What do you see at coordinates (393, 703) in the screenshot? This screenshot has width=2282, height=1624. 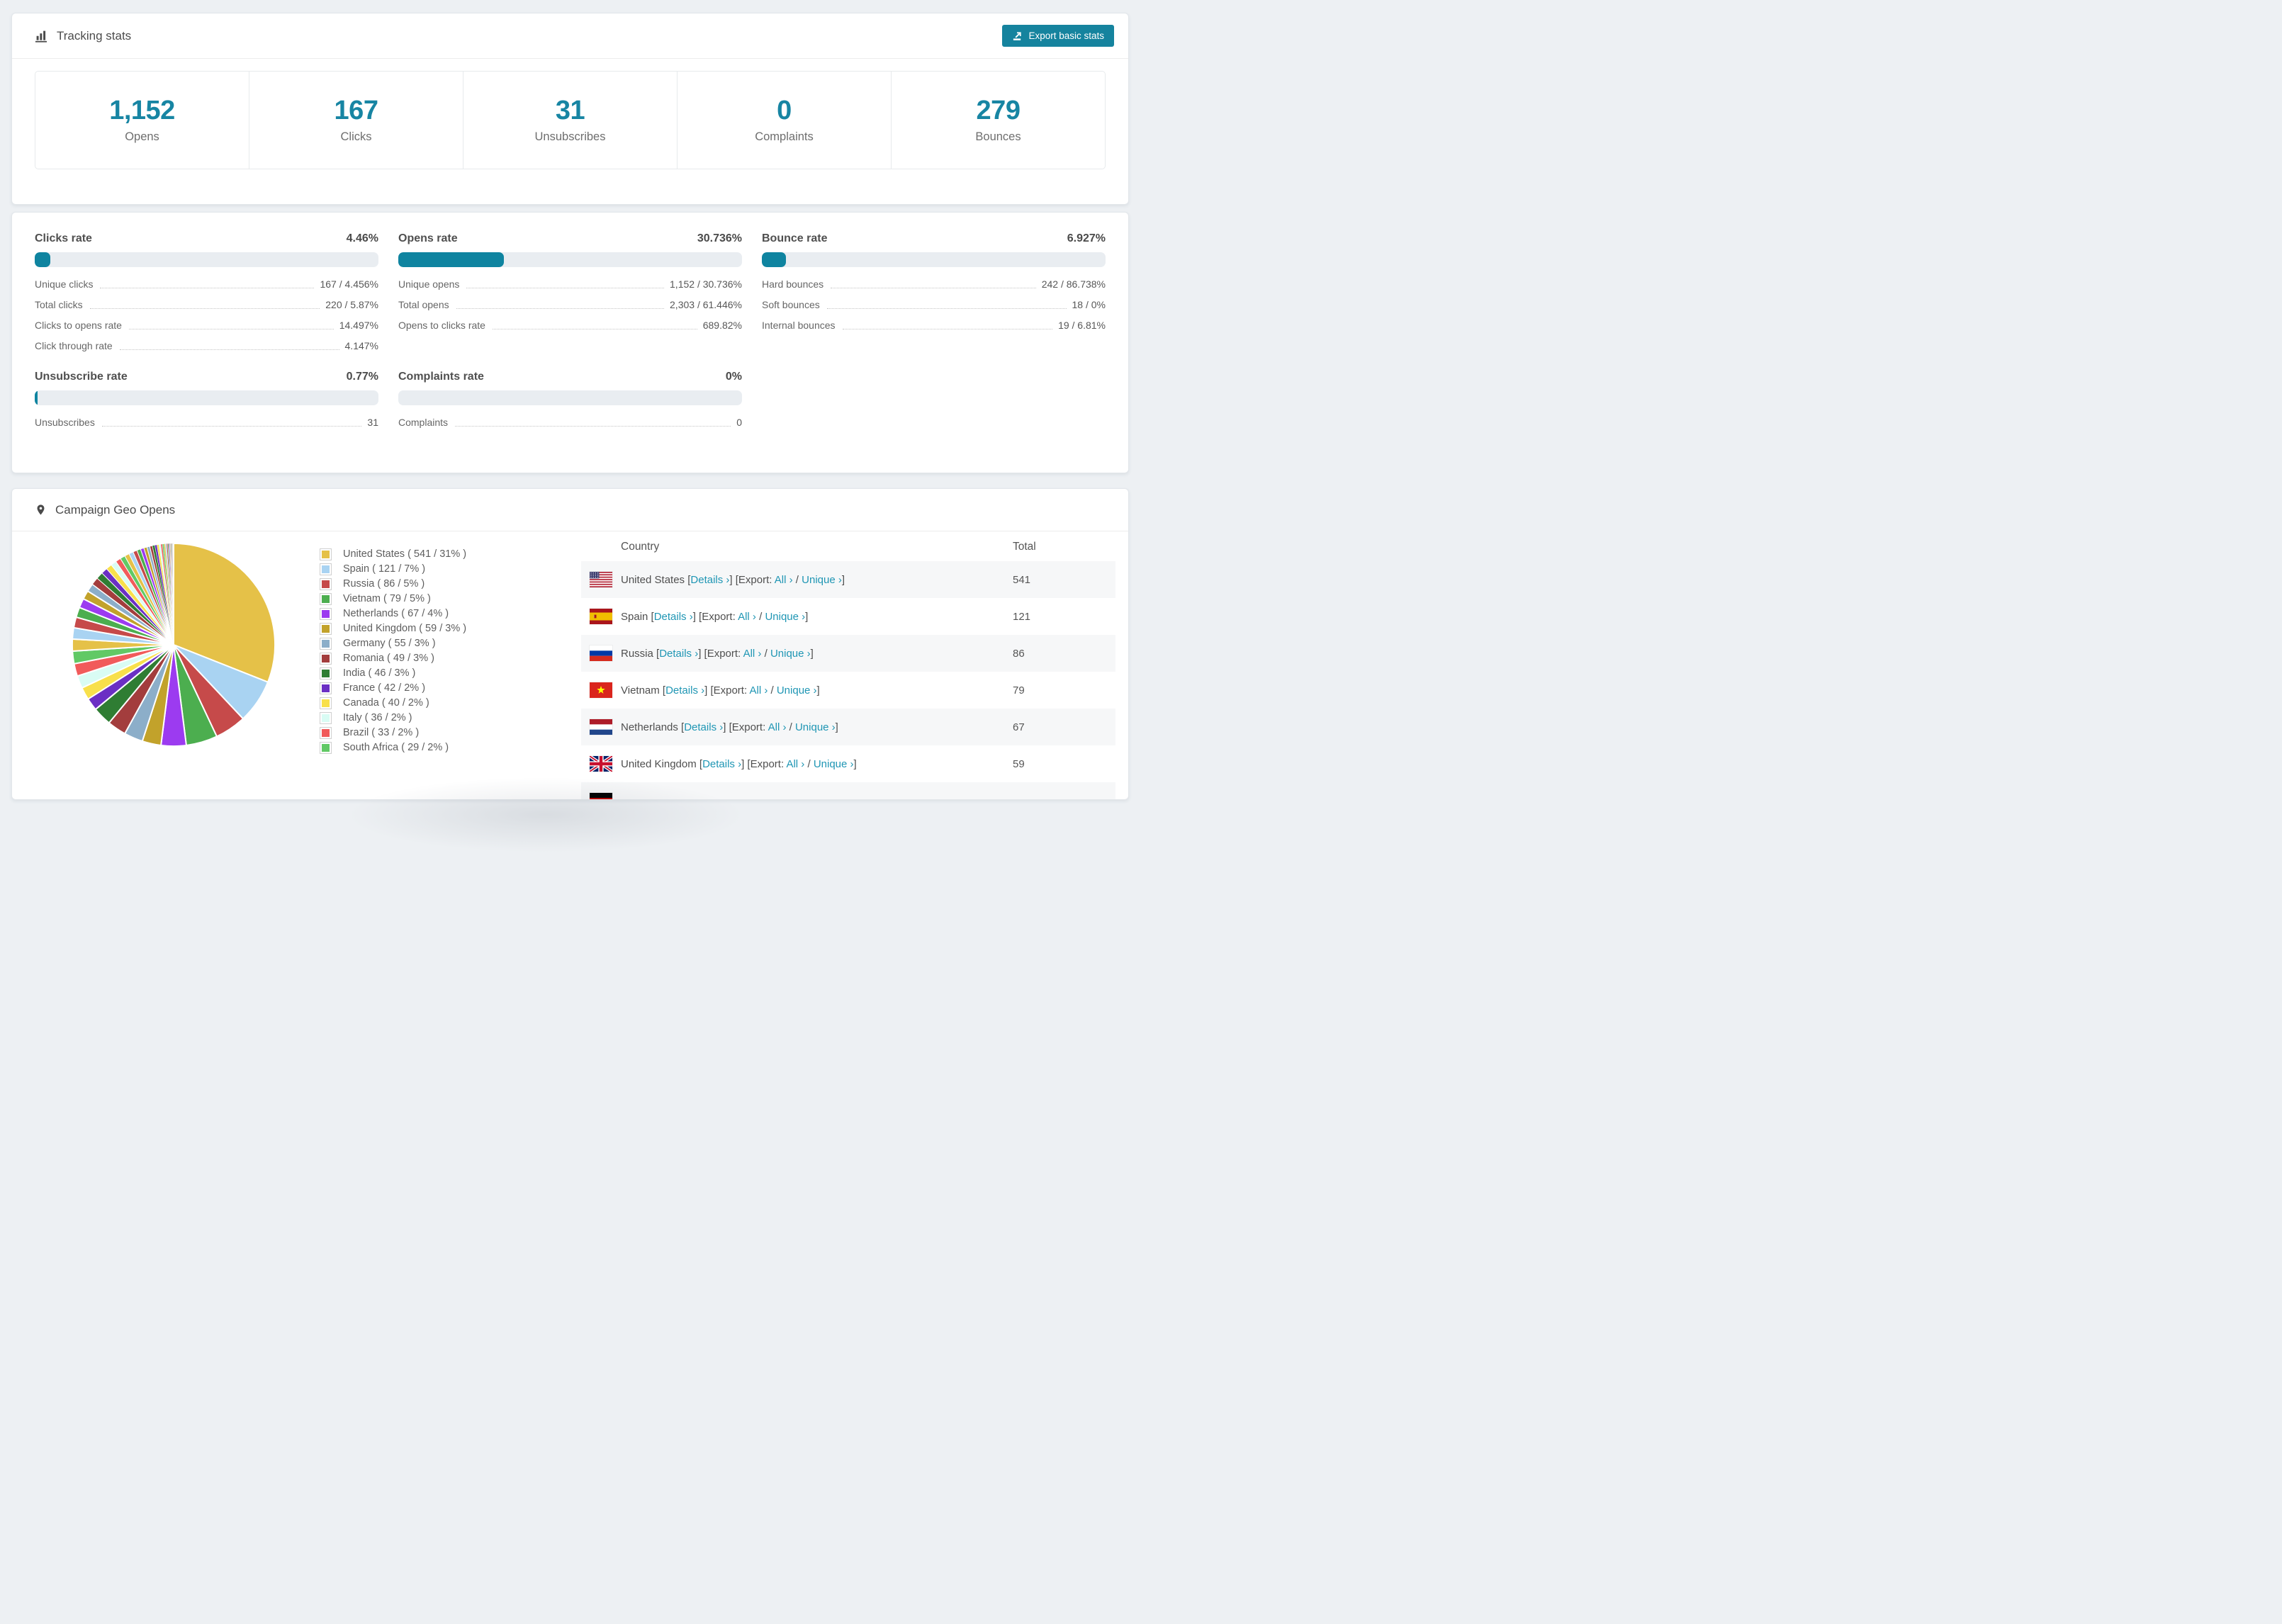 I see `legend-item: Canada ( 40 / 2% )` at bounding box center [393, 703].